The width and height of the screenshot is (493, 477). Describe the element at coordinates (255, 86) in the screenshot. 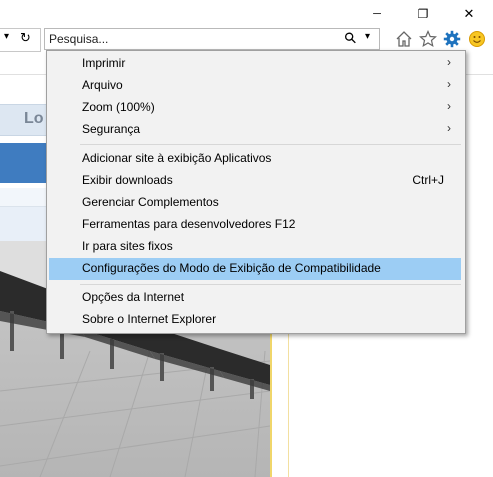

I see `menu-item-file: Arquivo ›` at that location.